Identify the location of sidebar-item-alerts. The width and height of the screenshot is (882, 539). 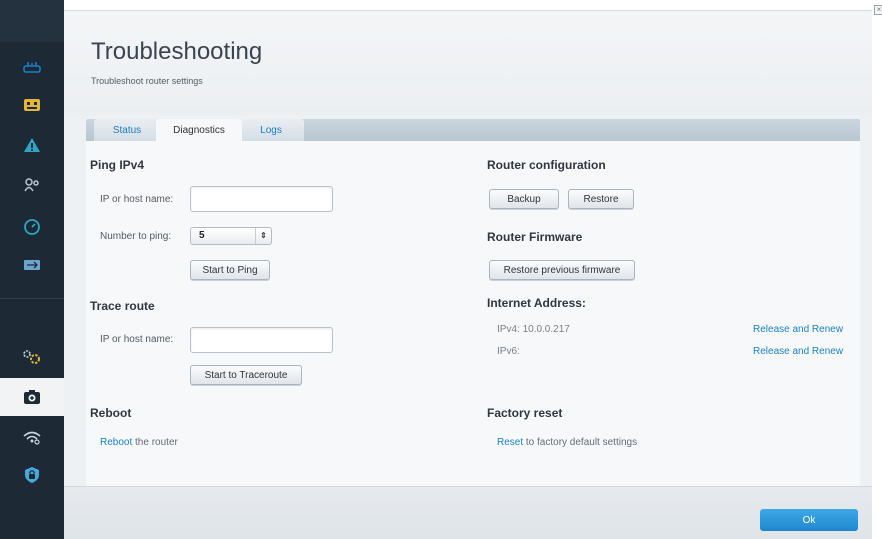
(32, 145).